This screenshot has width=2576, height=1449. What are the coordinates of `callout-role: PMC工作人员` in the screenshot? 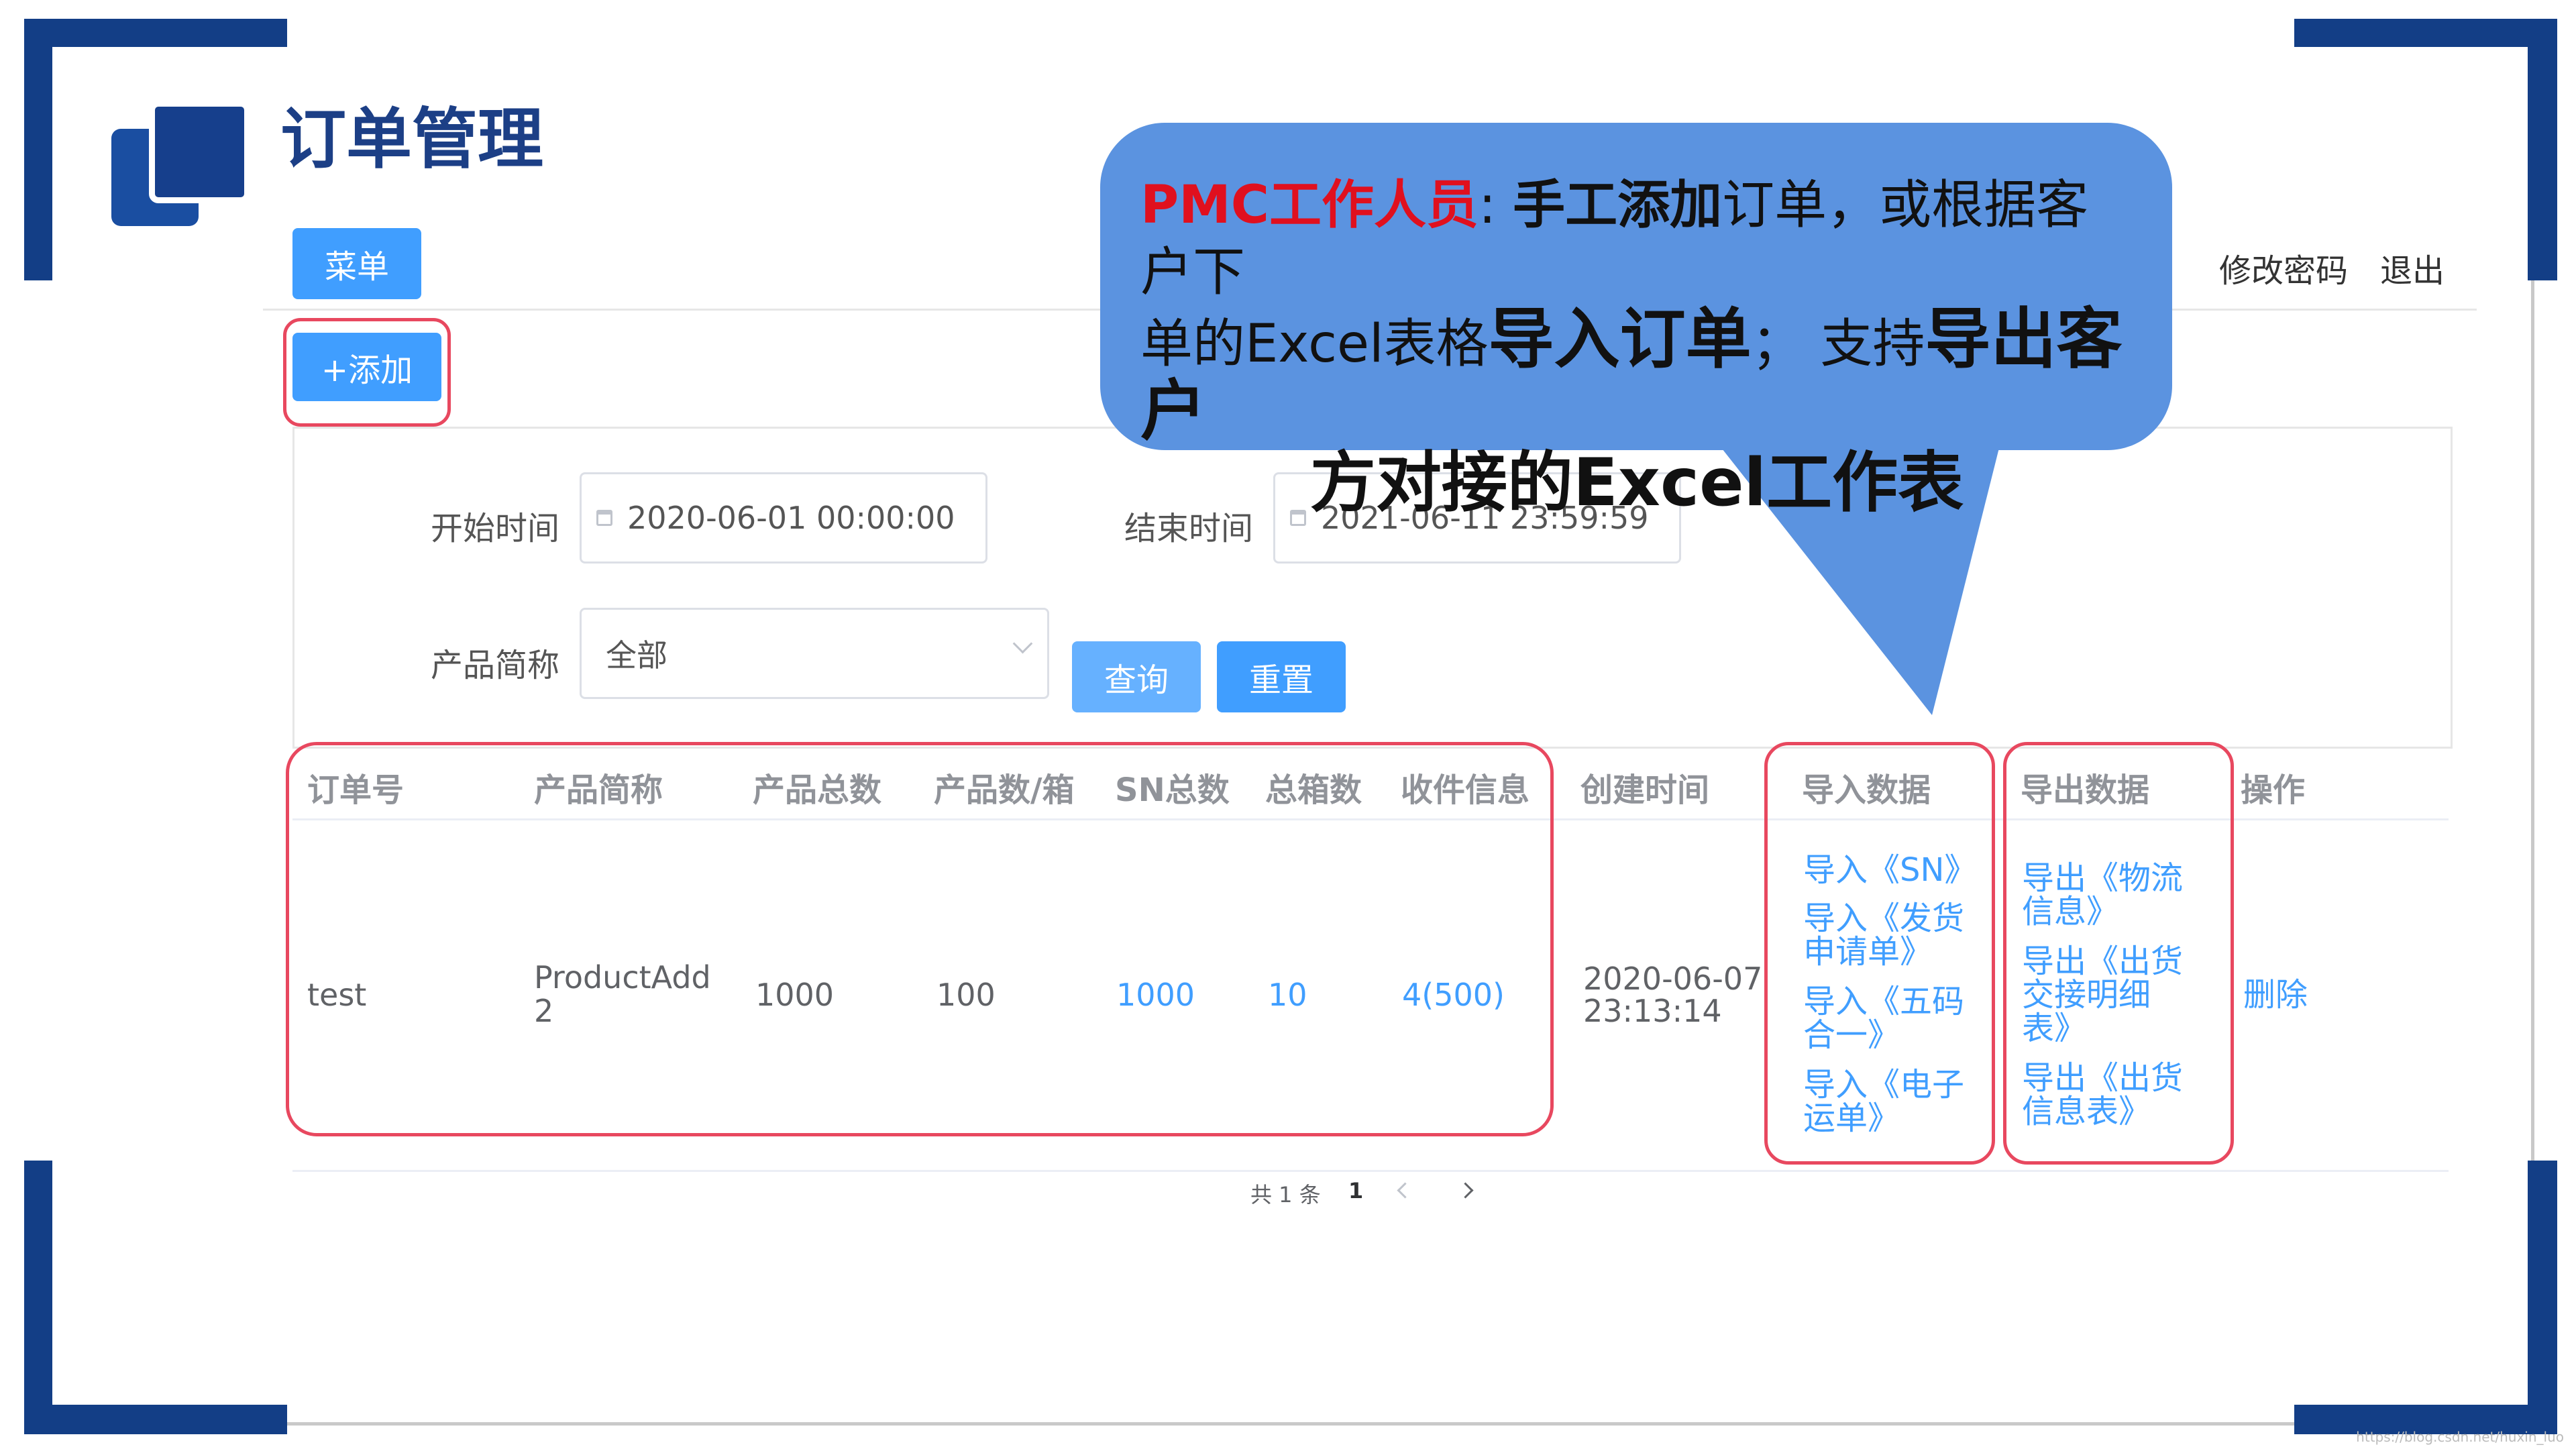 It's located at (1309, 205).